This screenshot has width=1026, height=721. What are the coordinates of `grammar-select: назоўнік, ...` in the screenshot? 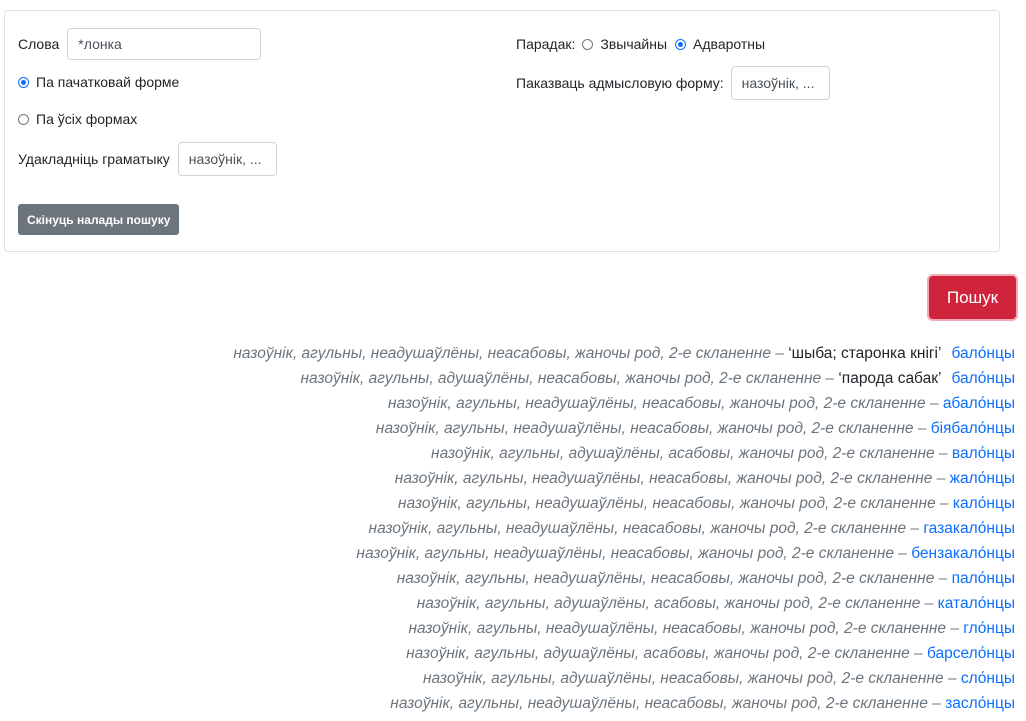 It's located at (227, 159).